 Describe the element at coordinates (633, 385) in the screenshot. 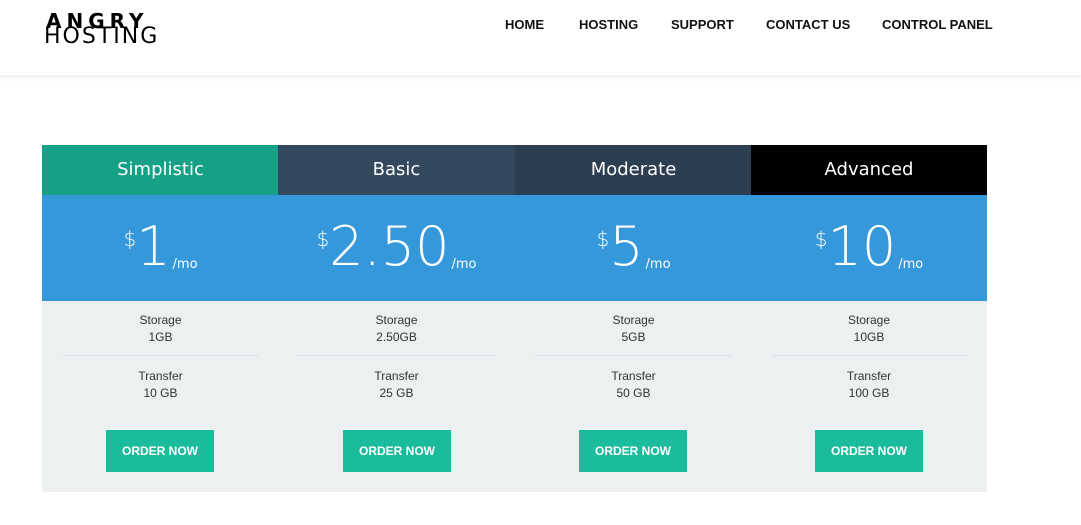

I see `feature-transfer: Transfer 50 GB` at that location.